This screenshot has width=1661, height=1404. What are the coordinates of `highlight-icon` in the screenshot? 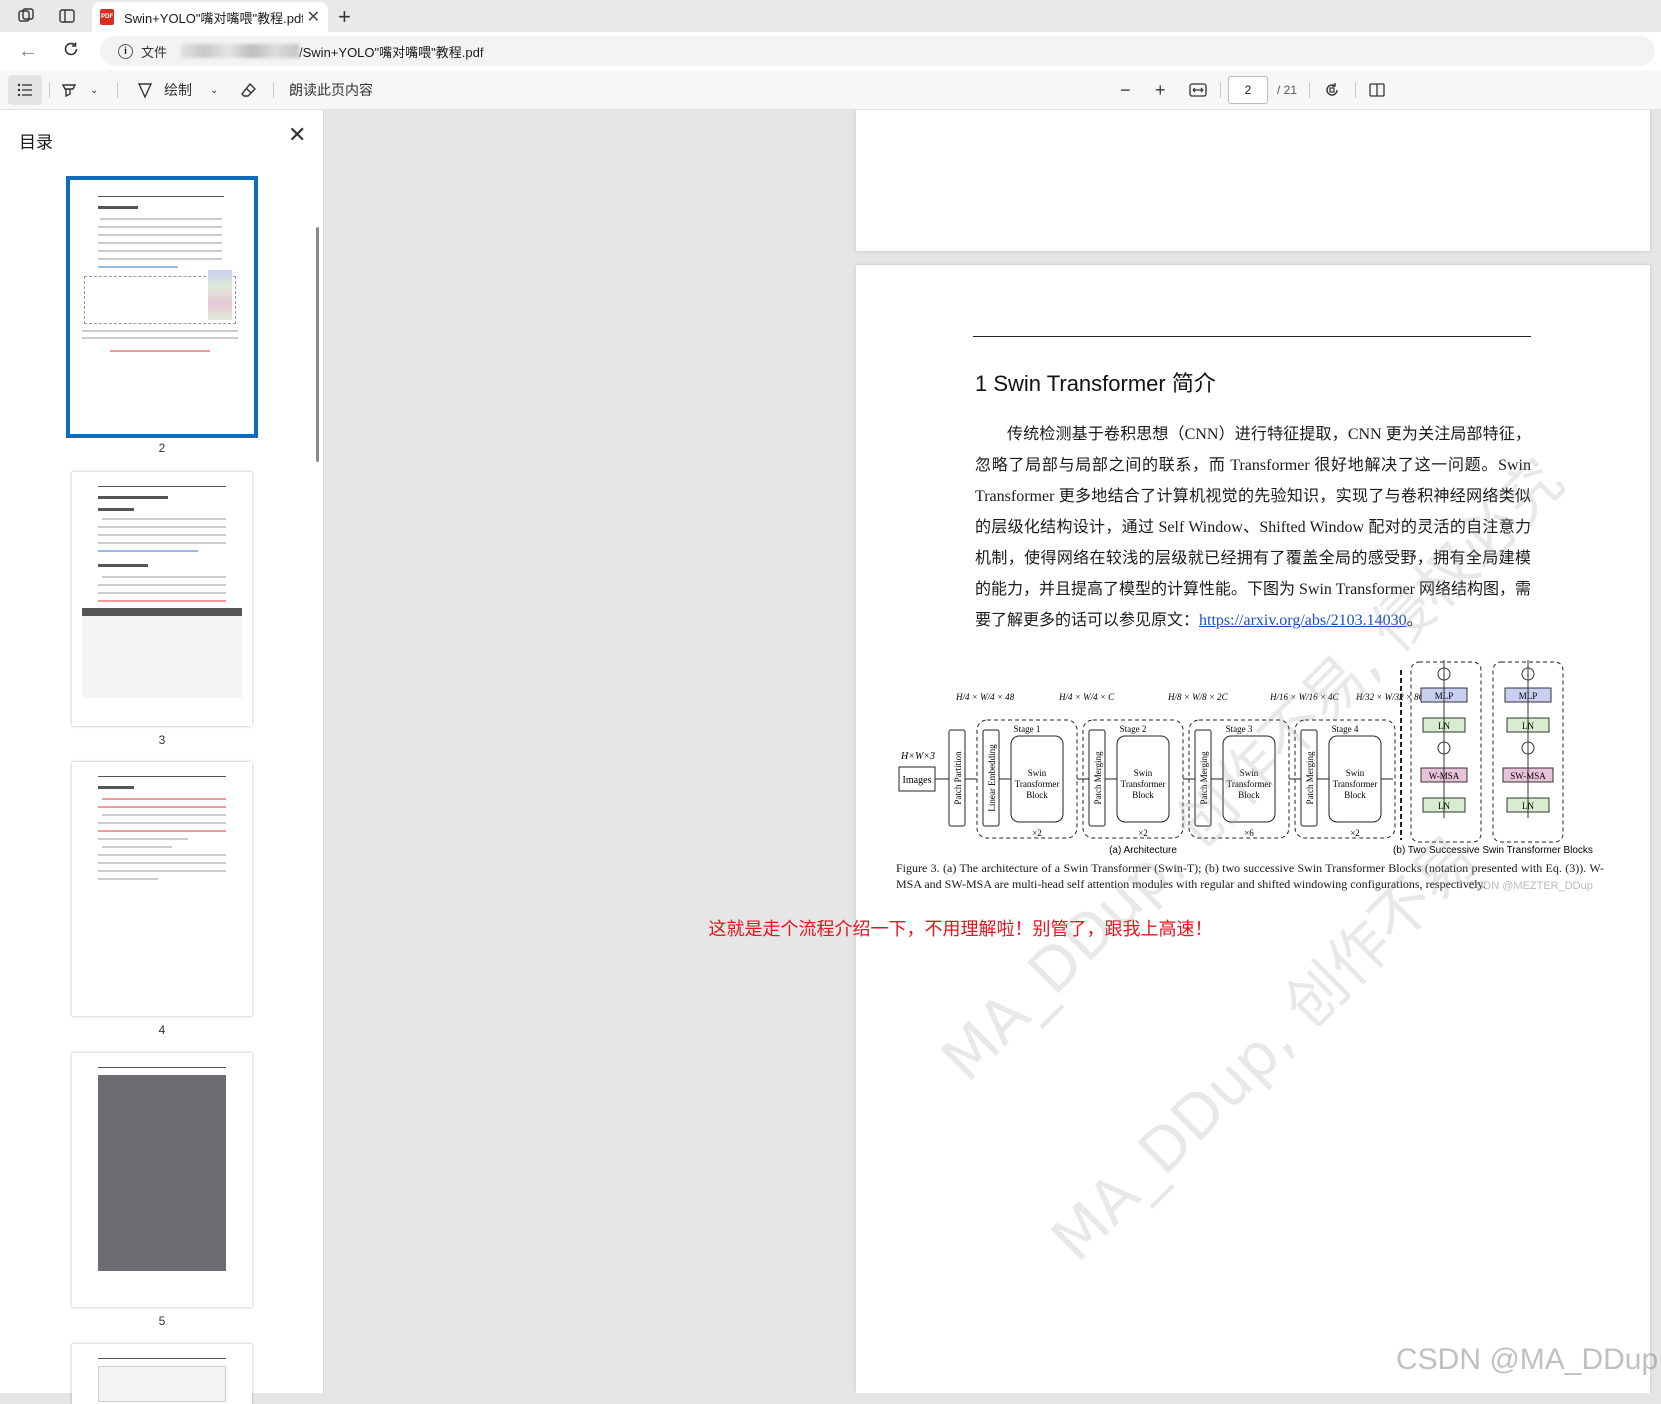 It's located at (69, 90).